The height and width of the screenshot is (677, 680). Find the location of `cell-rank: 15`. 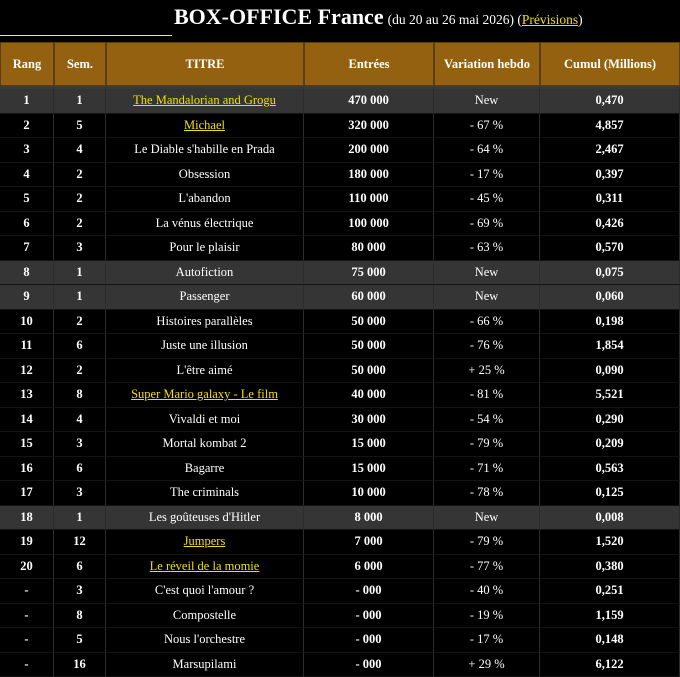

cell-rank: 15 is located at coordinates (27, 444).